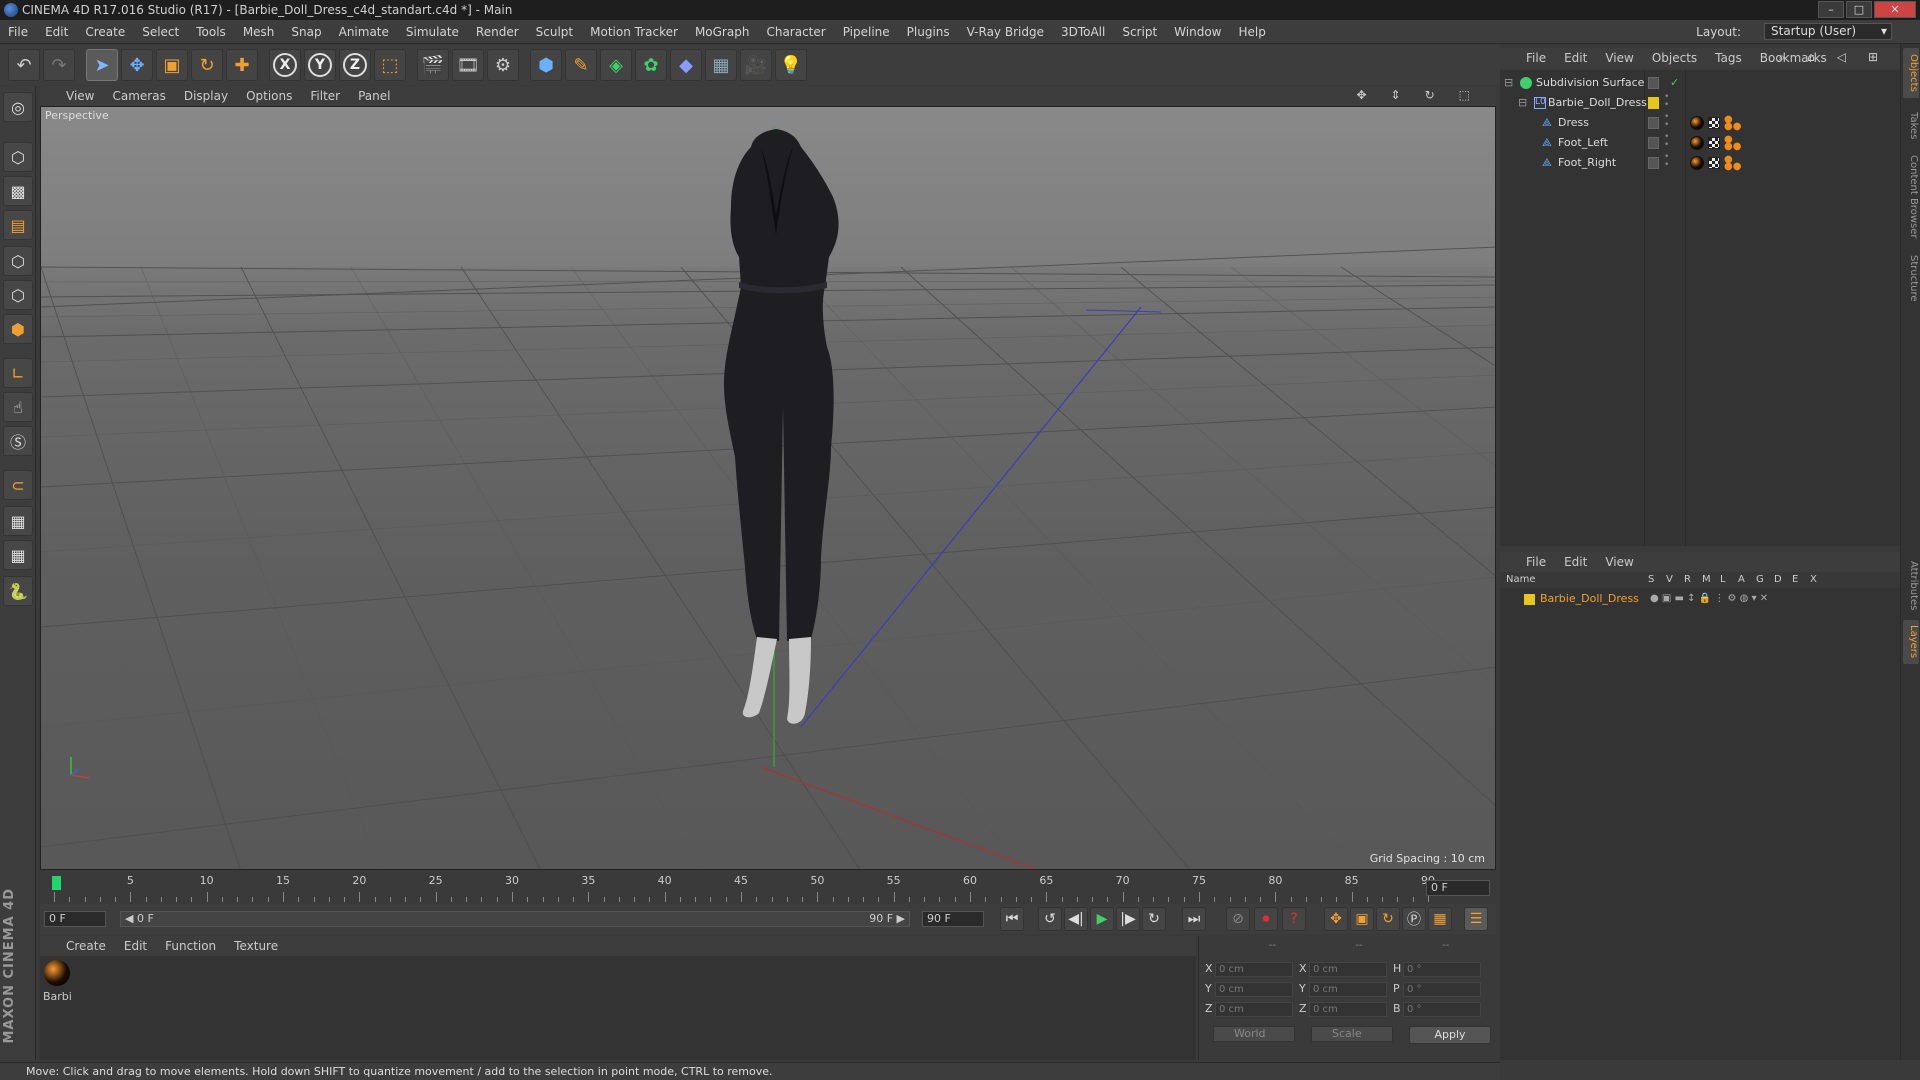 The width and height of the screenshot is (1920, 1080). What do you see at coordinates (795, 32) in the screenshot?
I see `menu-character: Character` at bounding box center [795, 32].